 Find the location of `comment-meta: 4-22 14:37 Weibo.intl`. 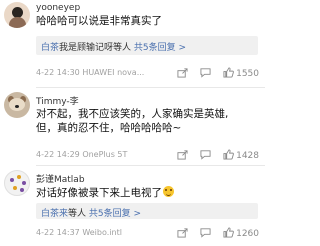

comment-meta: 4-22 14:37 Weibo.intl is located at coordinates (79, 232).